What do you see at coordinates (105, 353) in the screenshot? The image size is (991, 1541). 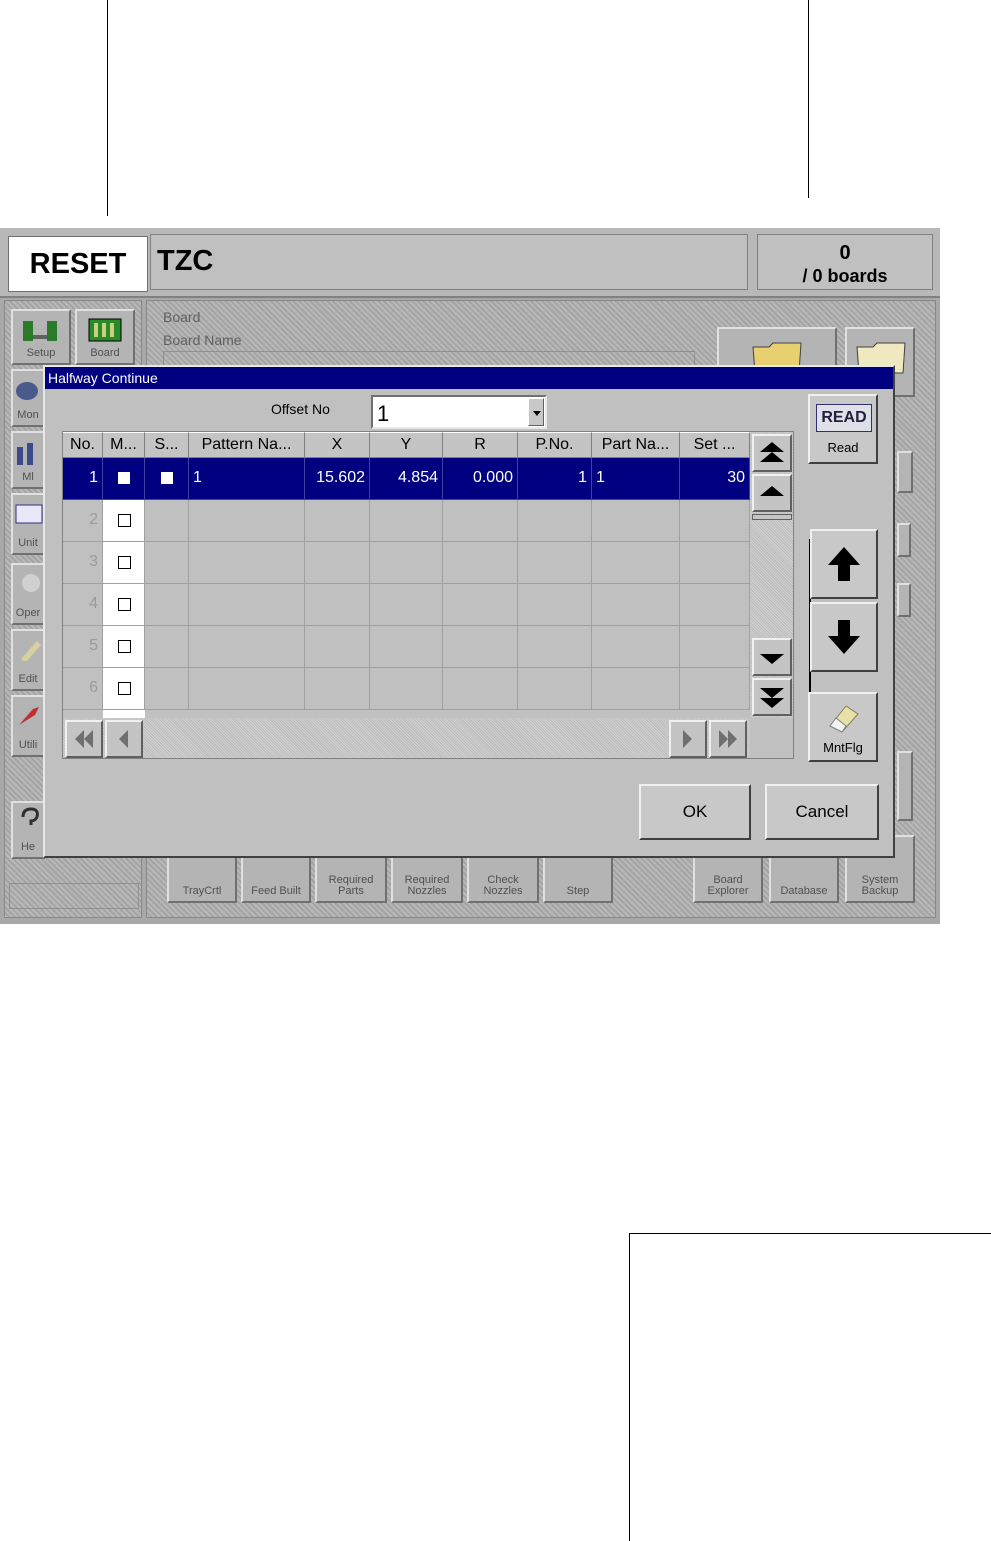 I see `nav-board-label: Board` at bounding box center [105, 353].